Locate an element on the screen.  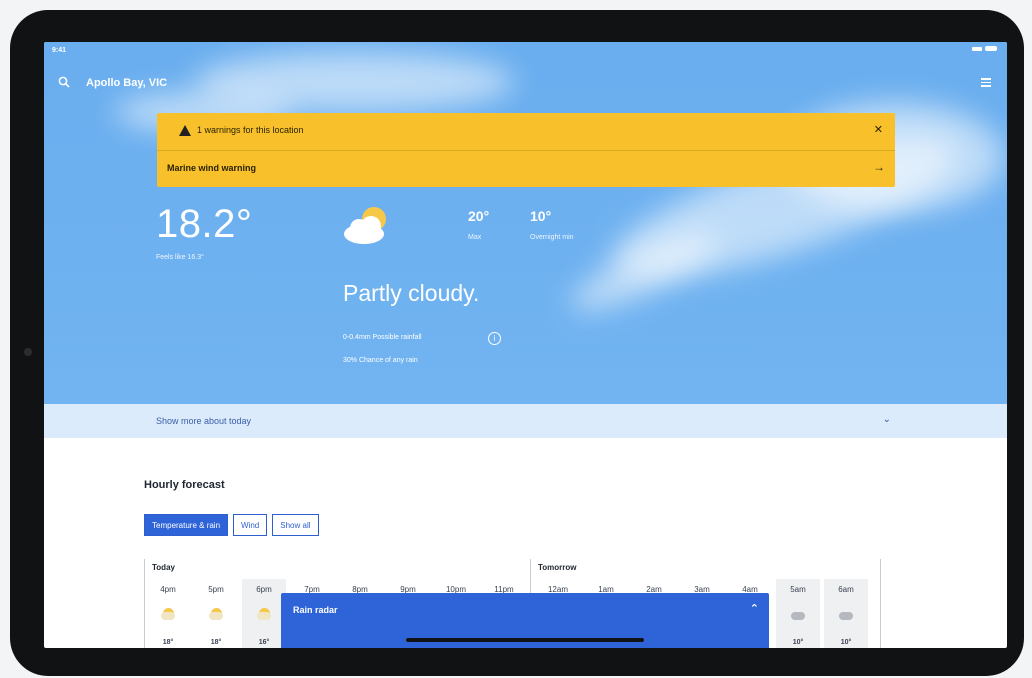
max-temperature: 20° is located at coordinates (479, 216).